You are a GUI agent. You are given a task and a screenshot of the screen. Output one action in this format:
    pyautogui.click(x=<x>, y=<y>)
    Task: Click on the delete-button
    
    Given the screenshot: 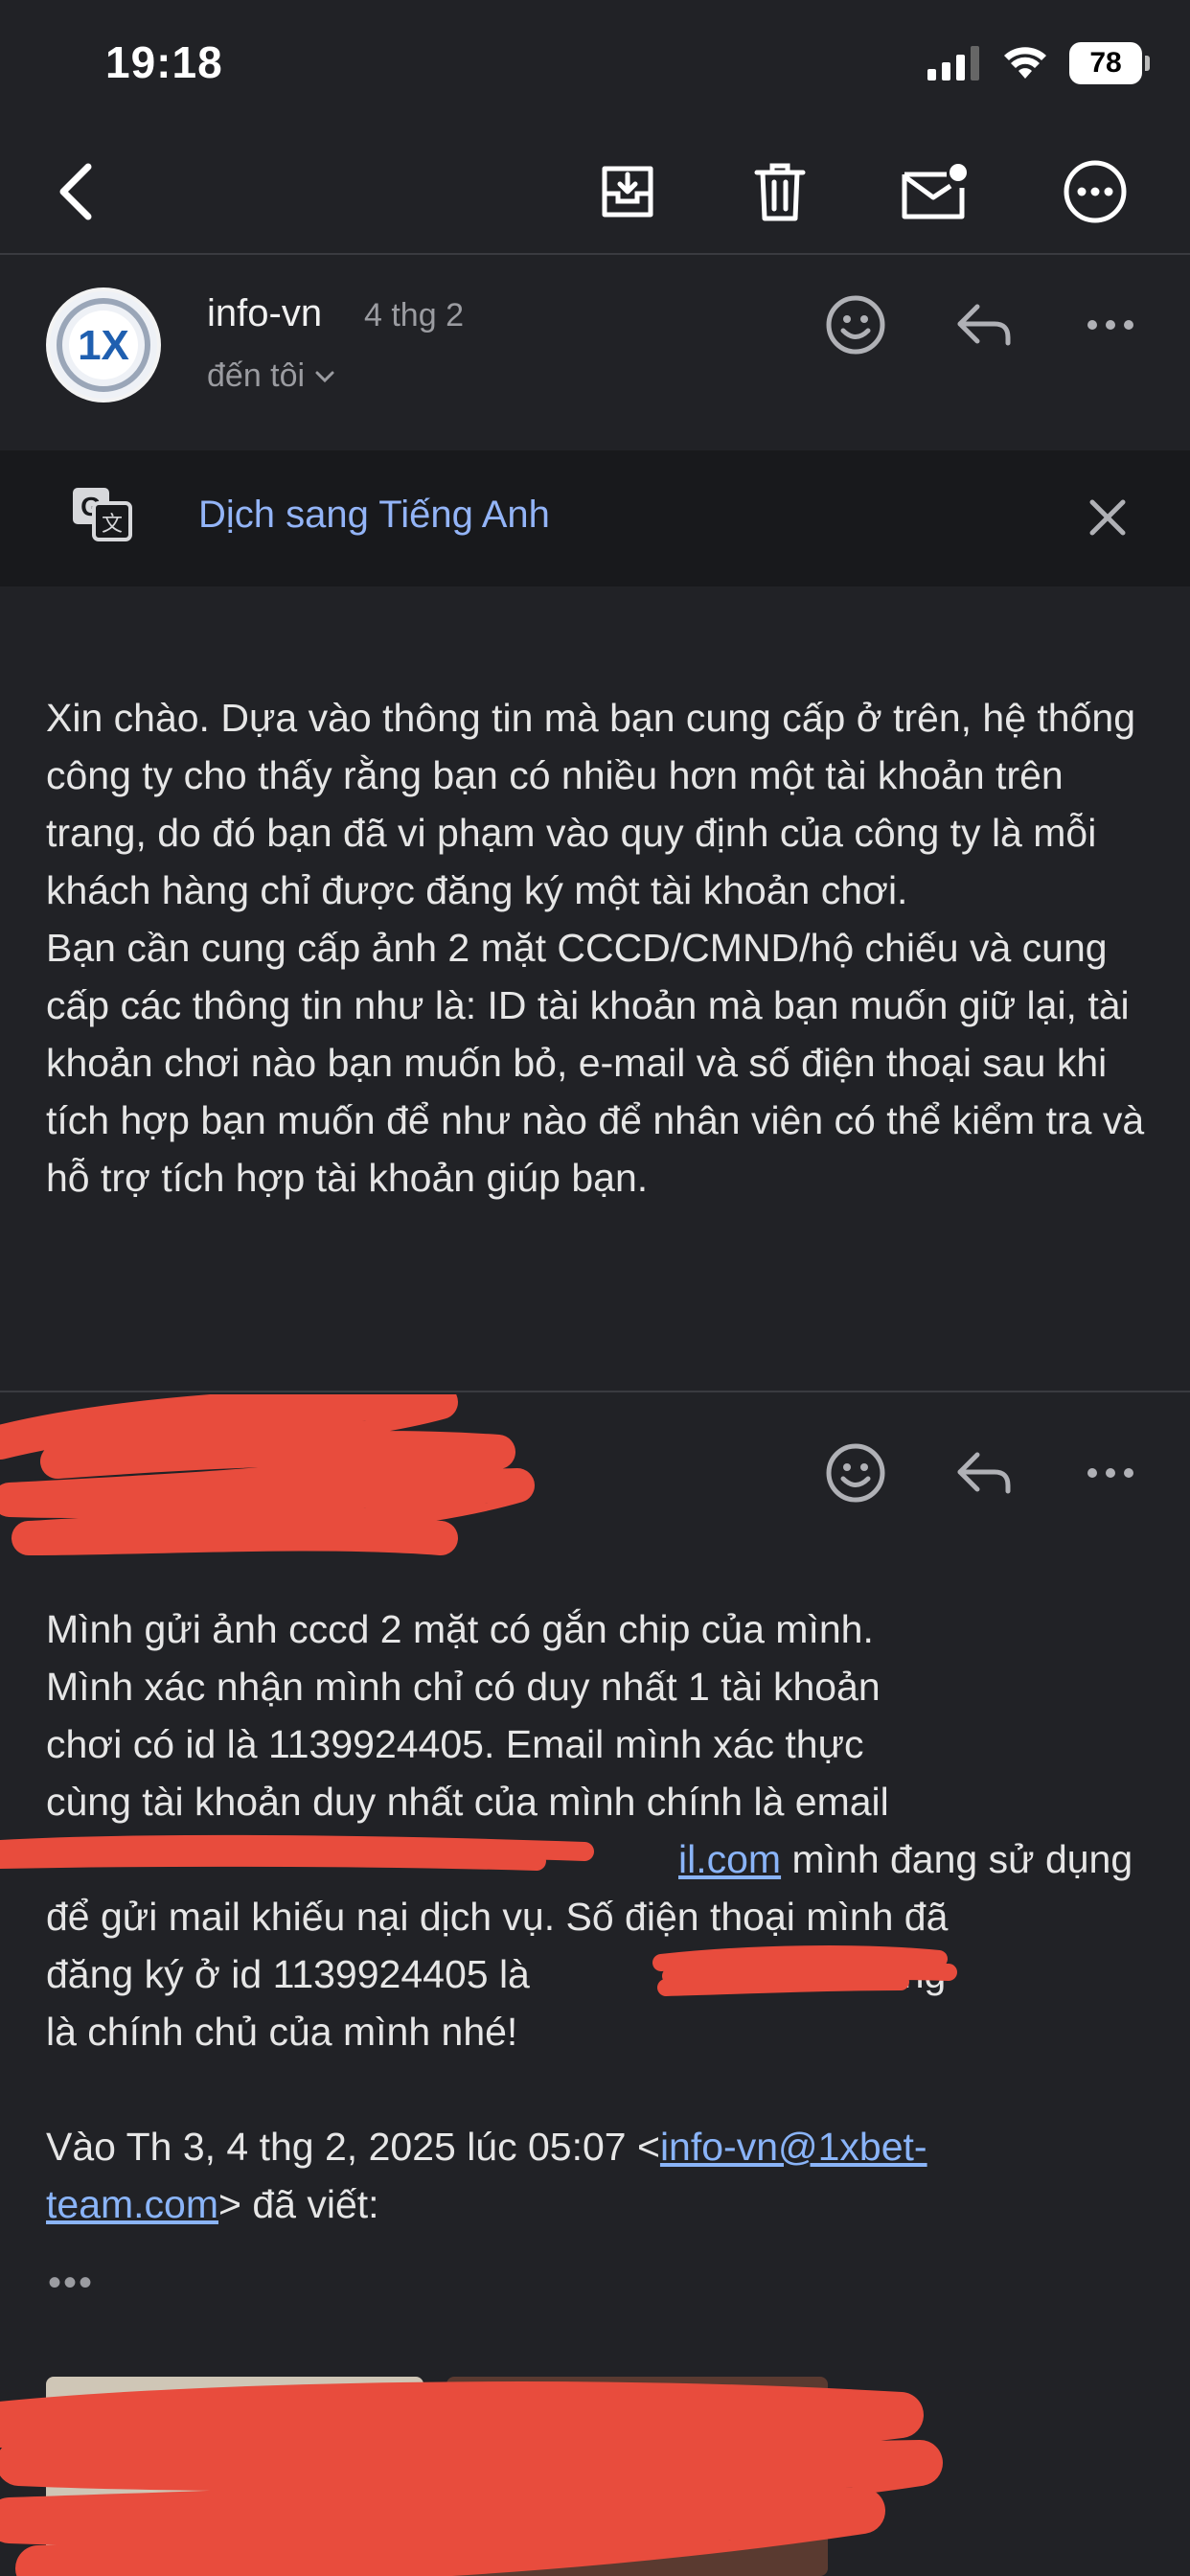 What is the action you would take?
    pyautogui.click(x=780, y=191)
    